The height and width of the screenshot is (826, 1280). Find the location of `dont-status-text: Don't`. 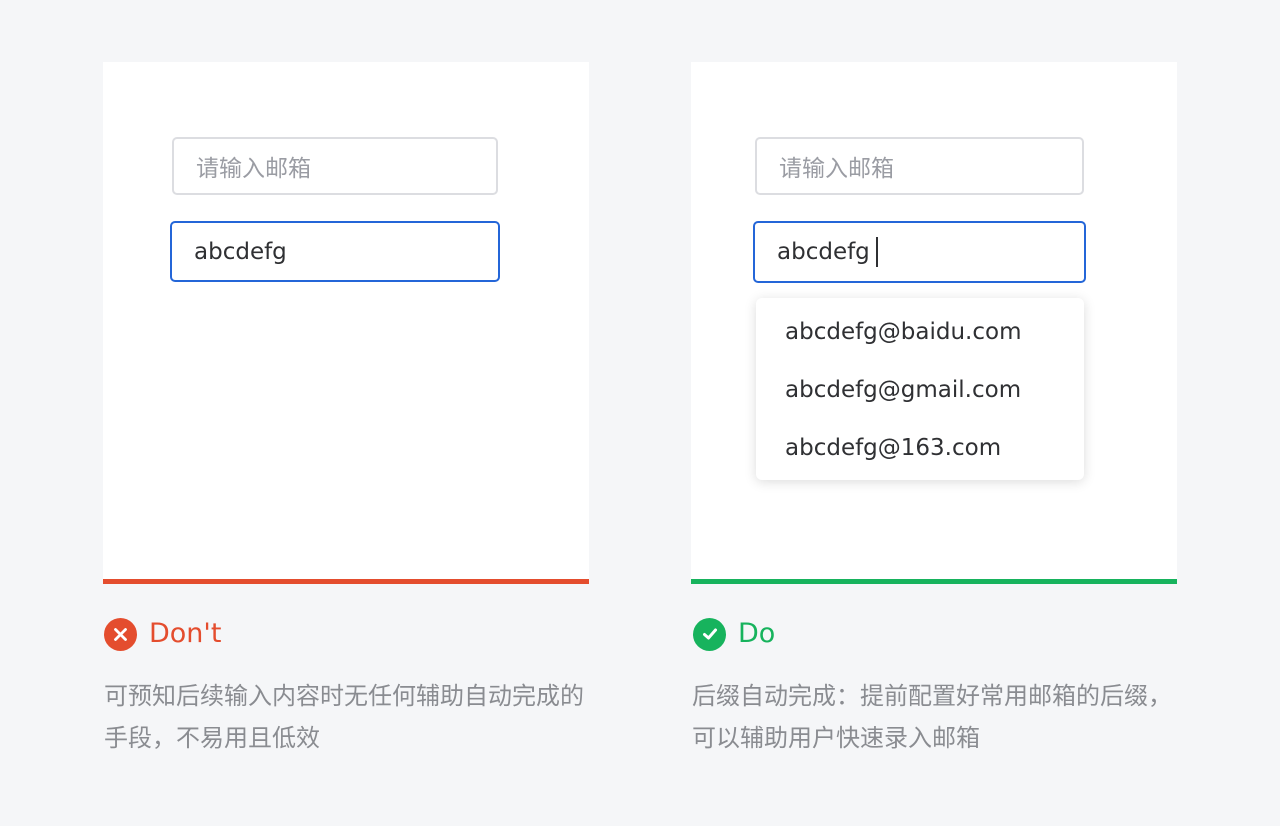

dont-status-text: Don't is located at coordinates (185, 633).